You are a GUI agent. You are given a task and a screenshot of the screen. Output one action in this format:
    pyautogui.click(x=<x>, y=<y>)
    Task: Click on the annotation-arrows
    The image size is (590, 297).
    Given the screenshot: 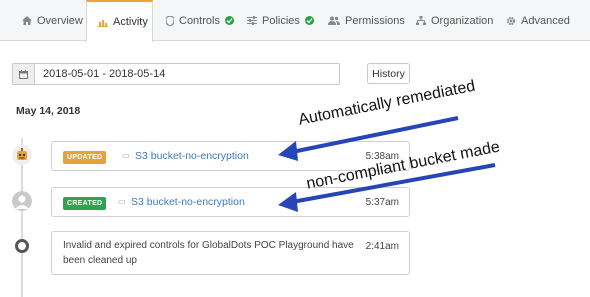 What is the action you would take?
    pyautogui.click(x=387, y=164)
    